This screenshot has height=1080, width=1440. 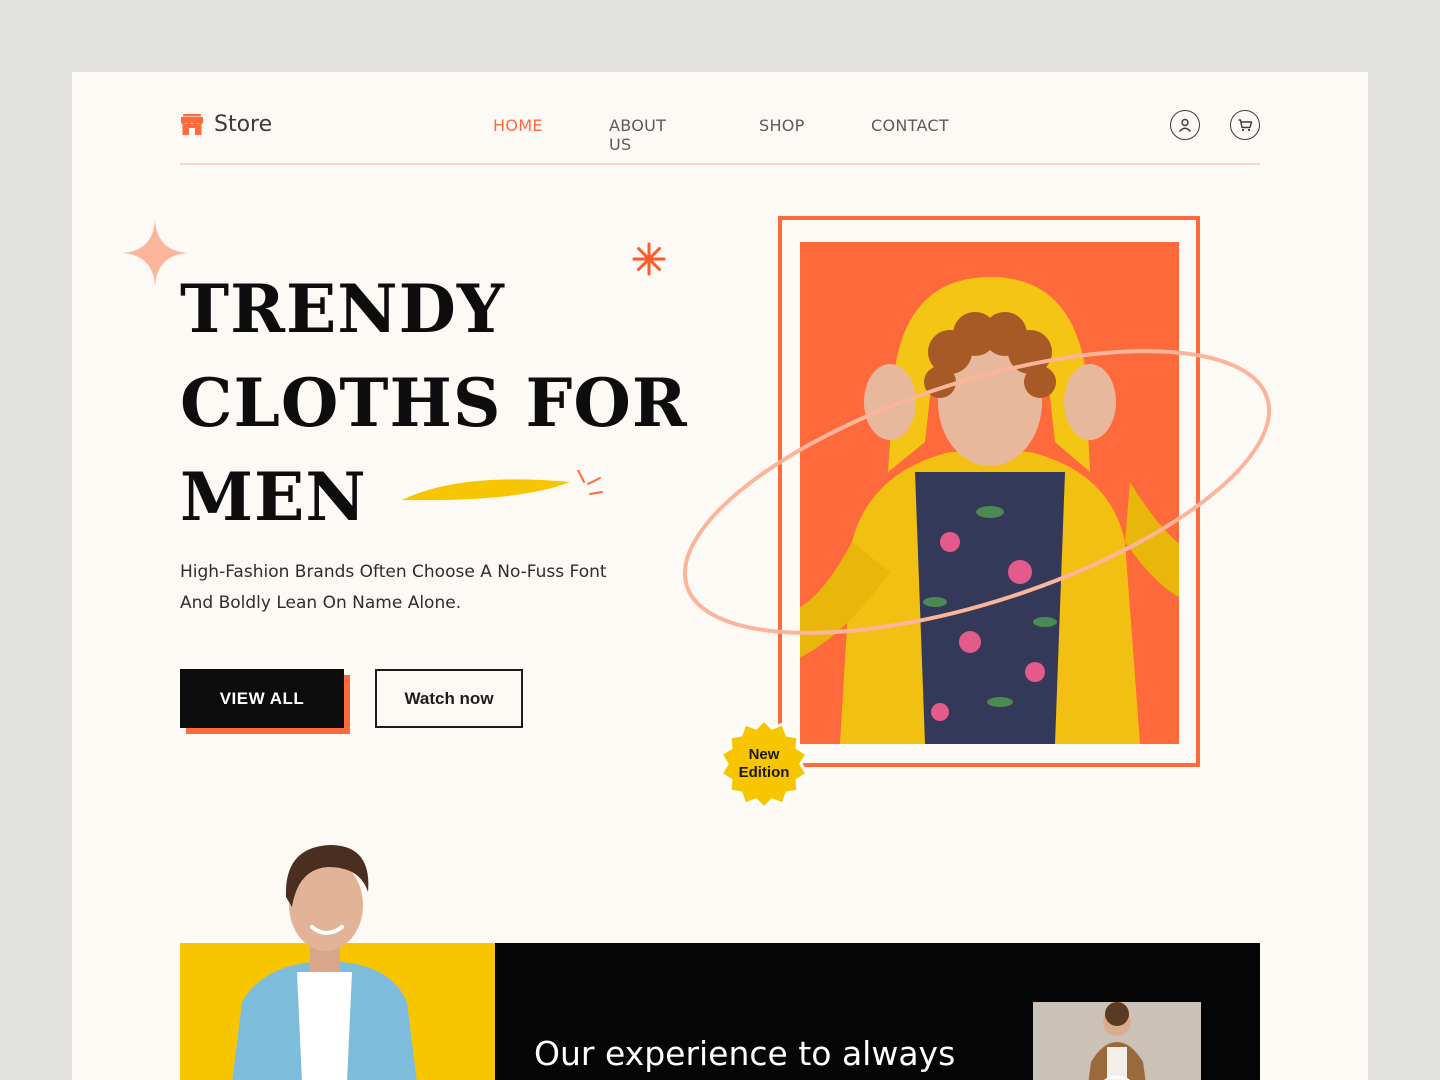 What do you see at coordinates (1117, 1041) in the screenshot?
I see `video-thumbnail` at bounding box center [1117, 1041].